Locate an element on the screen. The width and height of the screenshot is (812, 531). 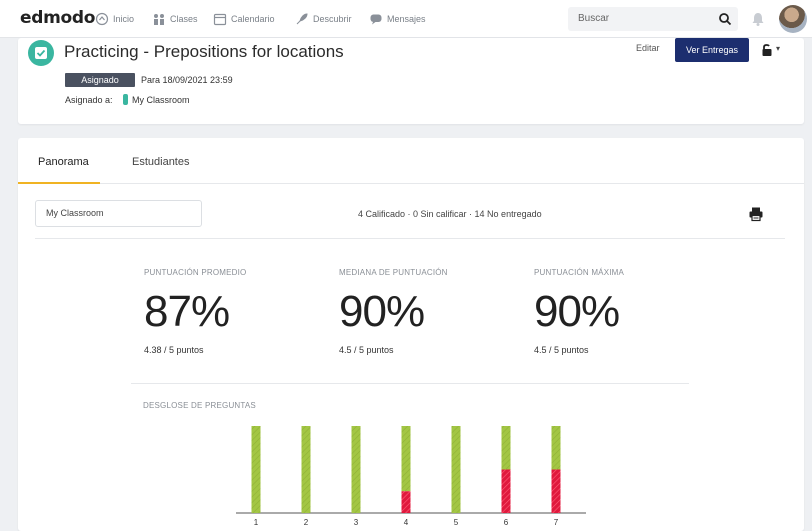
x-tick-label: 4 is located at coordinates (406, 522).